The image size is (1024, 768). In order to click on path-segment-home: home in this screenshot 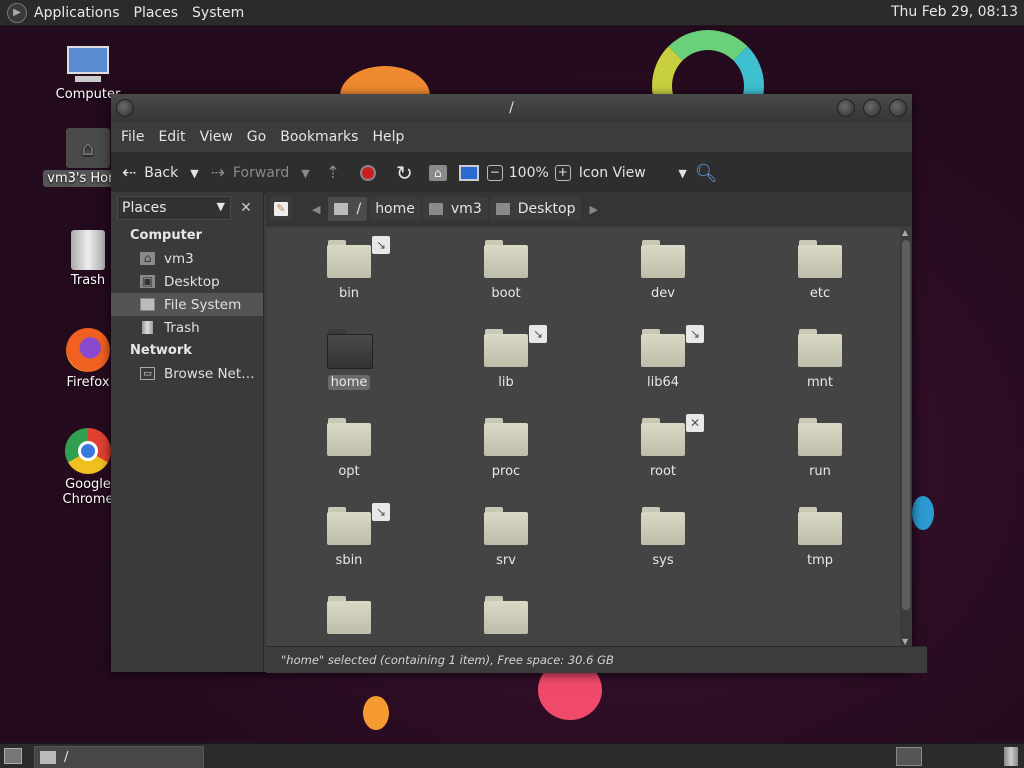, I will do `click(395, 209)`.